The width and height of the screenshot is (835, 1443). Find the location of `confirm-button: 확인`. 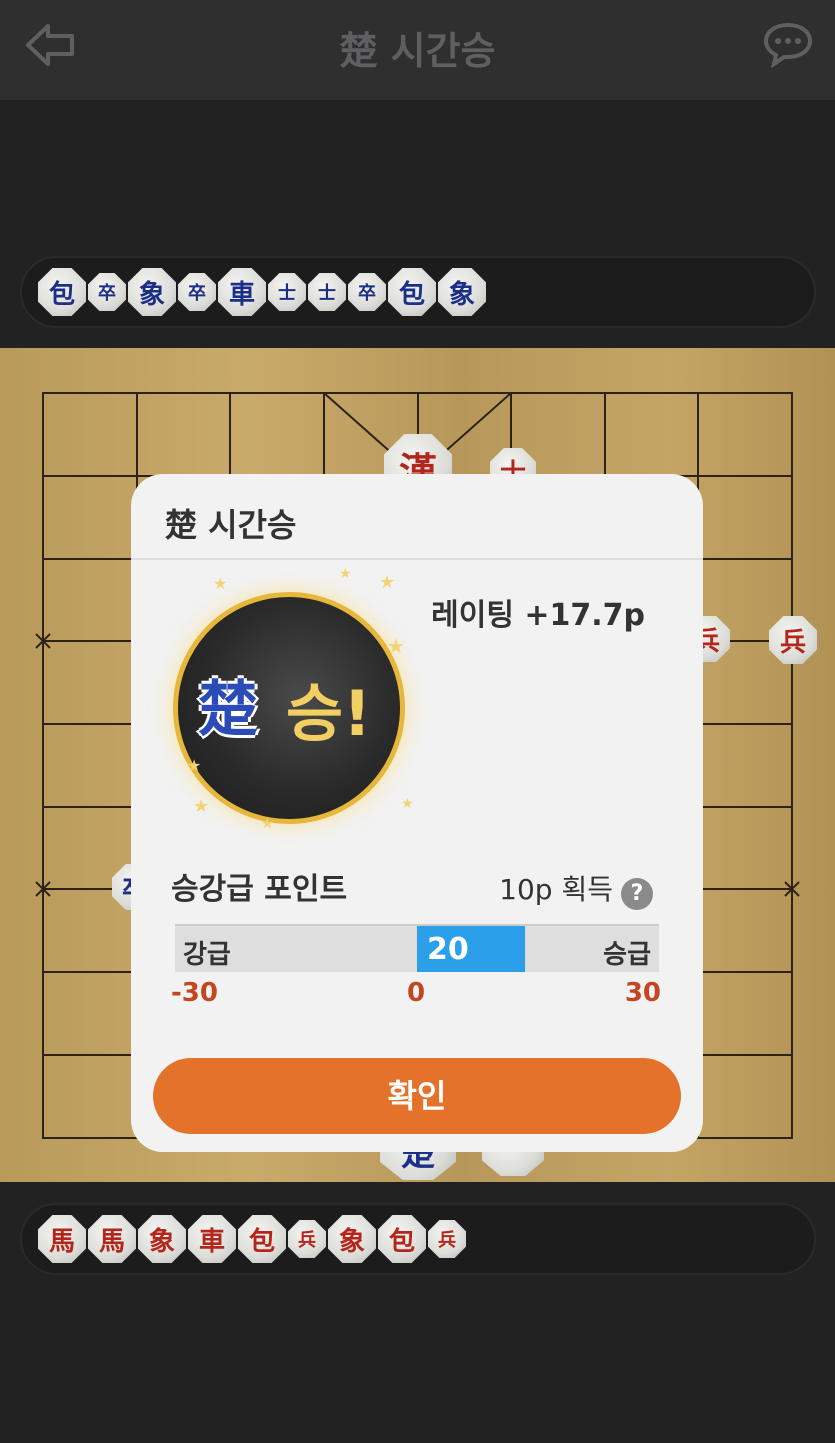

confirm-button: 확인 is located at coordinates (417, 1096).